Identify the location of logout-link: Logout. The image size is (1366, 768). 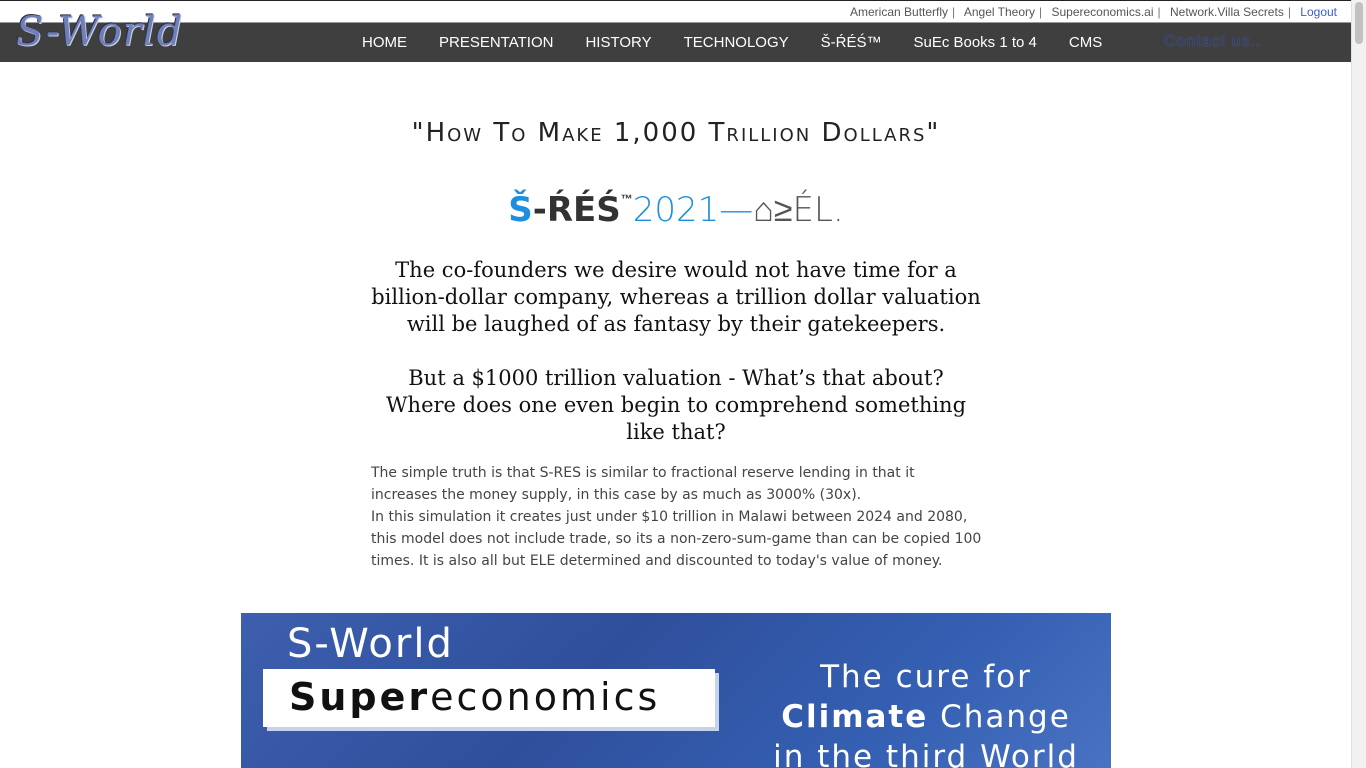
(1318, 12).